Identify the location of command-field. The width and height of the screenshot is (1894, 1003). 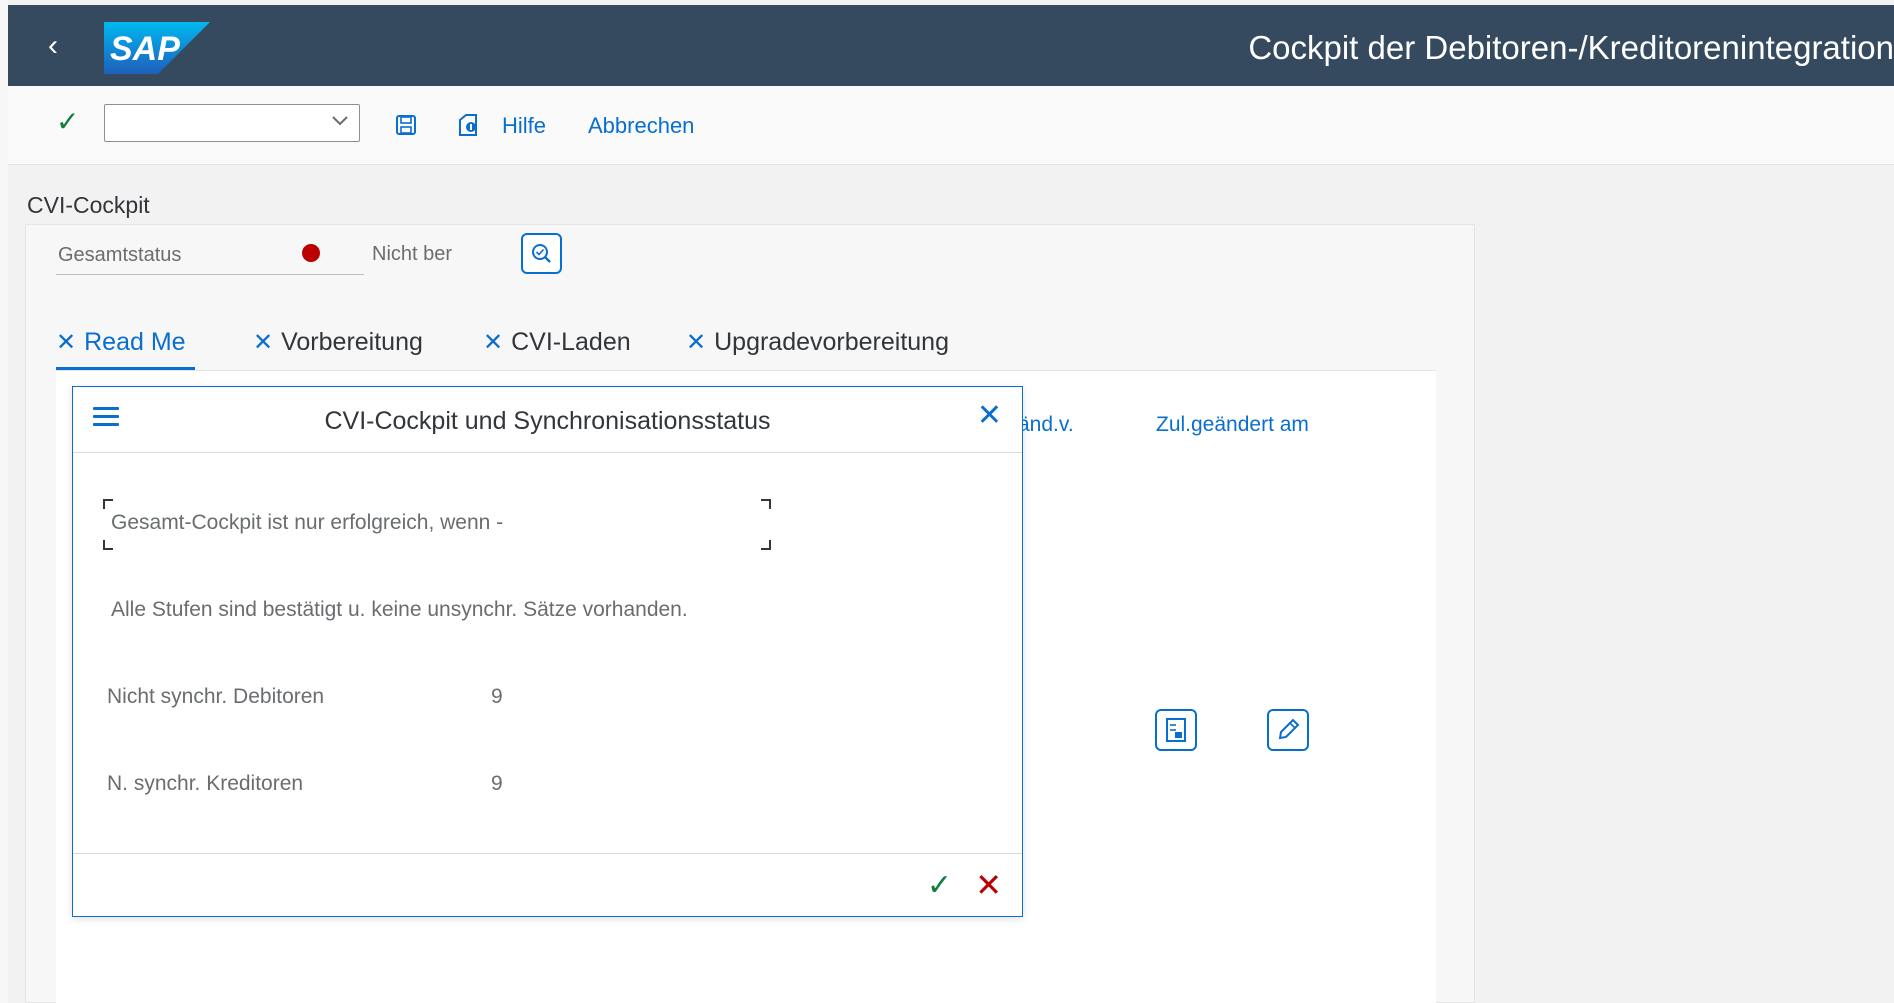
(232, 123).